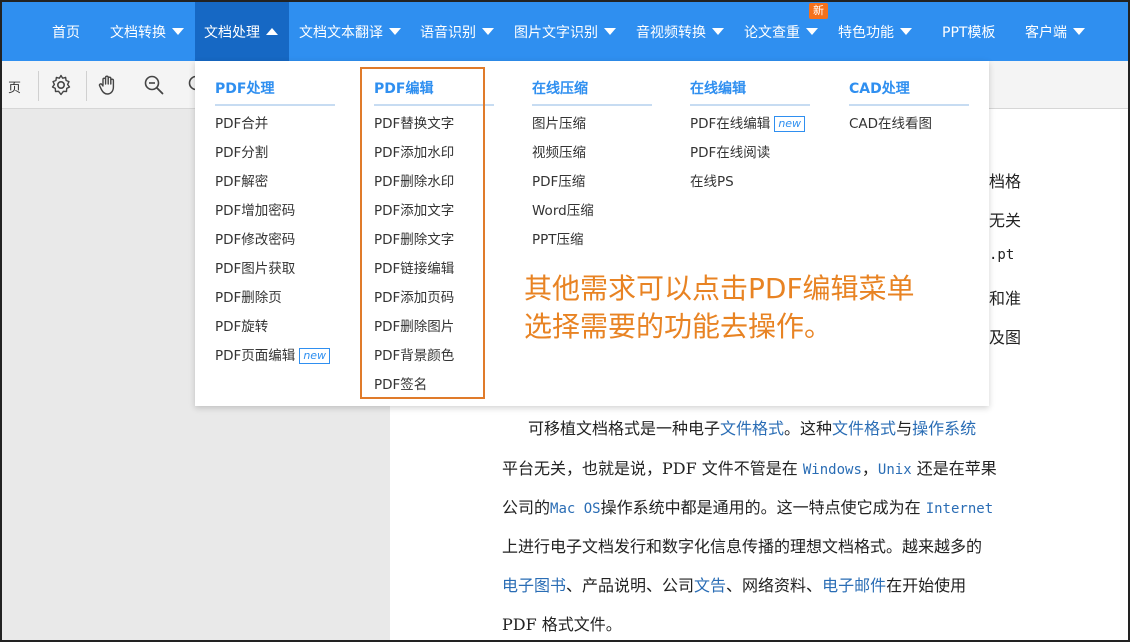  I want to click on menu-item: Word压缩, so click(563, 209).